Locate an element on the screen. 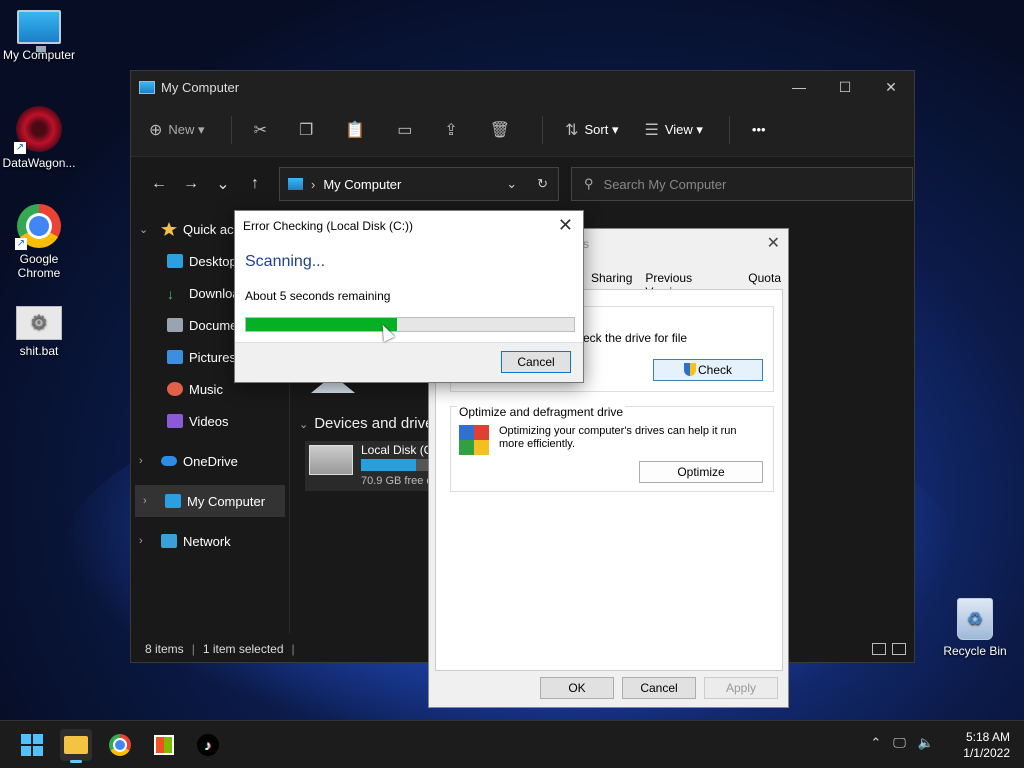  share-button: ⇪ is located at coordinates (453, 130).